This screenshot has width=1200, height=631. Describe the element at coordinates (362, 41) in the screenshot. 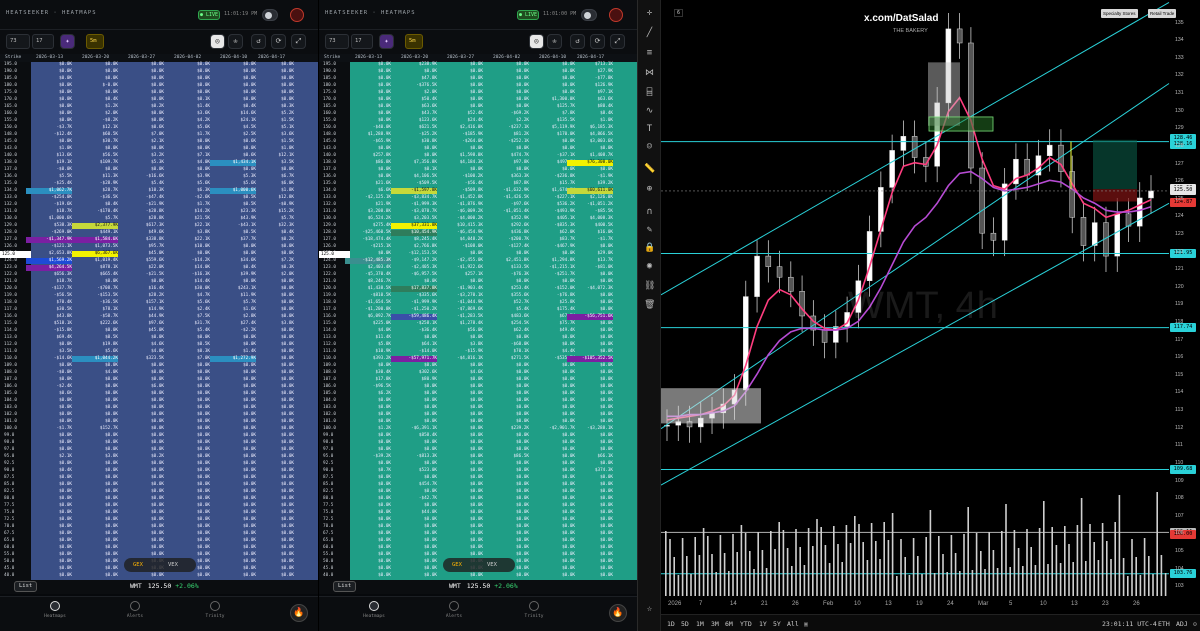

I see `expiry-count-select: 17` at that location.